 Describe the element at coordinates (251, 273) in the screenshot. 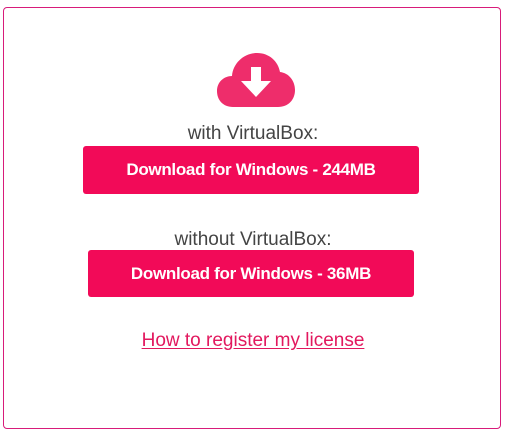

I see `download-without-virtualbox-button: Download for Windows - 36MB` at that location.